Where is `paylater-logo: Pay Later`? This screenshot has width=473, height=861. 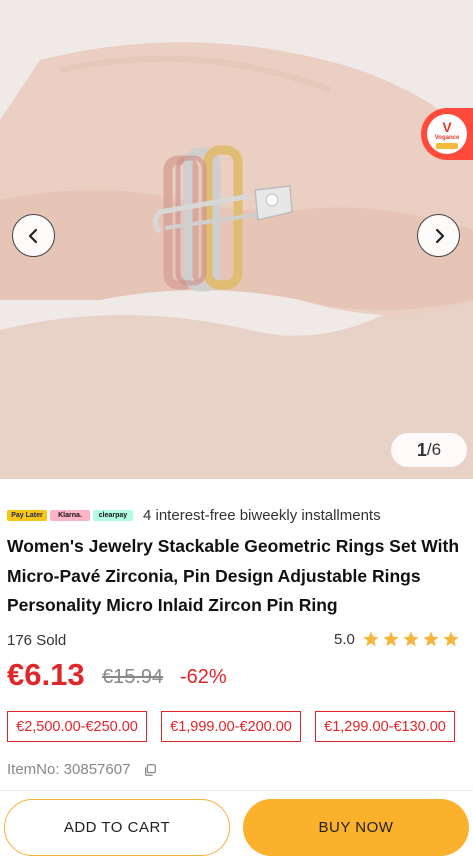 paylater-logo: Pay Later is located at coordinates (27, 515).